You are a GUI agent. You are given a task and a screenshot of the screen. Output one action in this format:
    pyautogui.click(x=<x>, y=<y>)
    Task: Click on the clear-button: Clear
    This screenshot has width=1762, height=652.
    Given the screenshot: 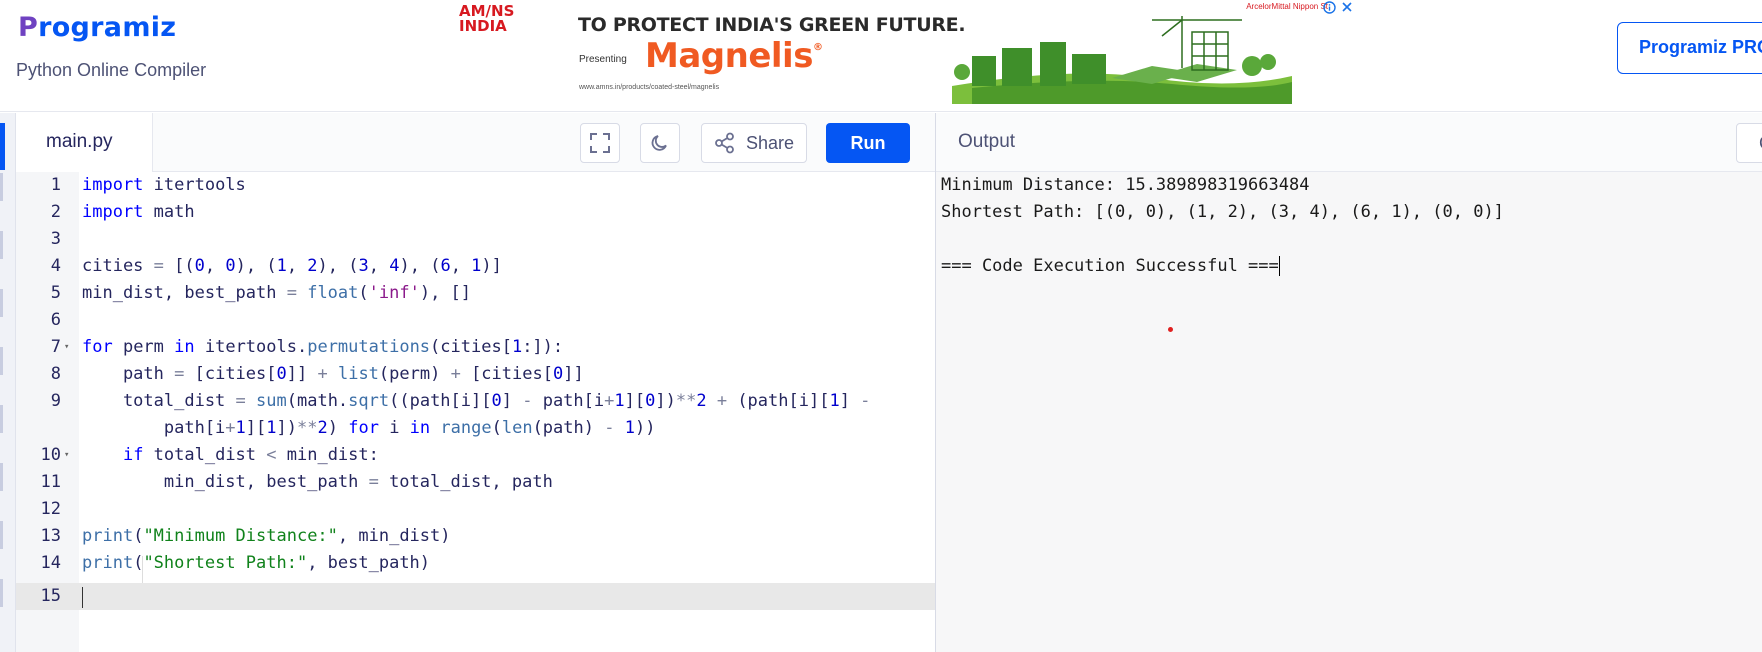 What is the action you would take?
    pyautogui.click(x=1749, y=143)
    